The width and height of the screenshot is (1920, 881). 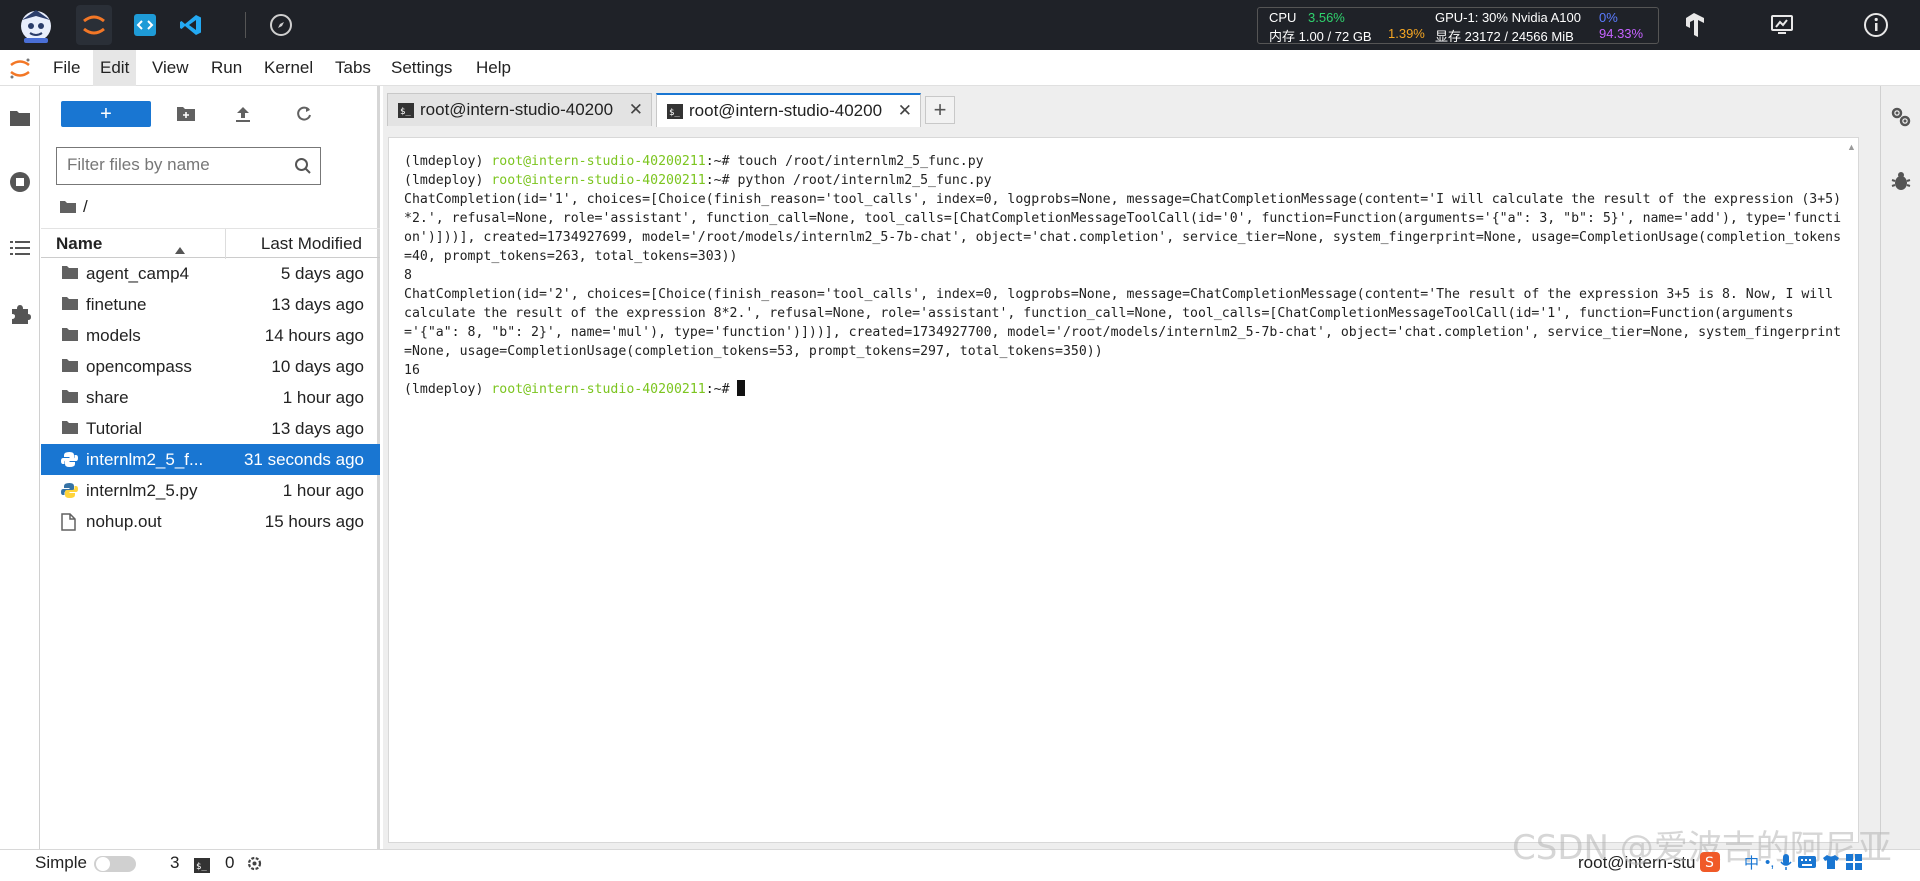 What do you see at coordinates (1786, 862) in the screenshot?
I see `microphone-icon` at bounding box center [1786, 862].